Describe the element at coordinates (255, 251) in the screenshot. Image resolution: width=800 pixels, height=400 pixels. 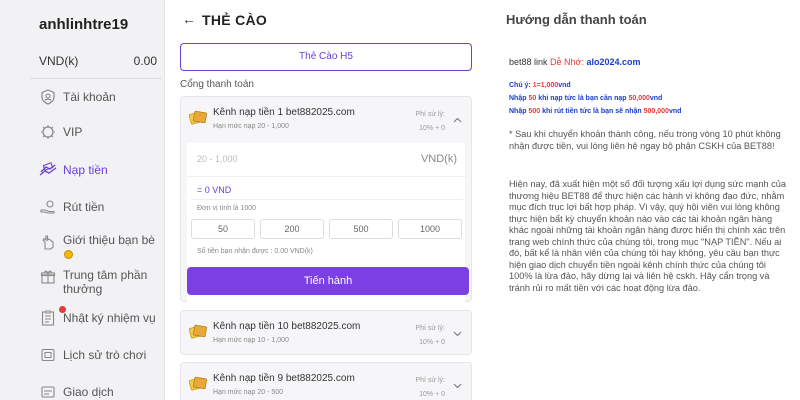
I see `received-amount: Số tiền bạn nhận được : 0.00 VND(k)` at that location.